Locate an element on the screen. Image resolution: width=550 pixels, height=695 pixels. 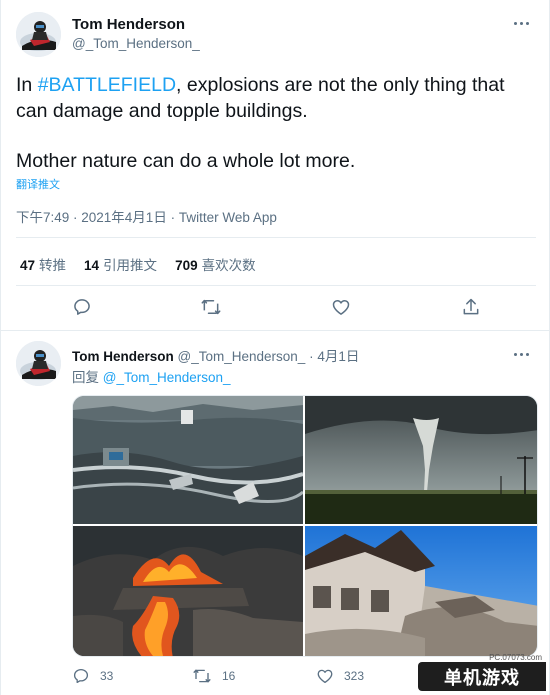
retweets-label: 转推 is located at coordinates (53, 265).